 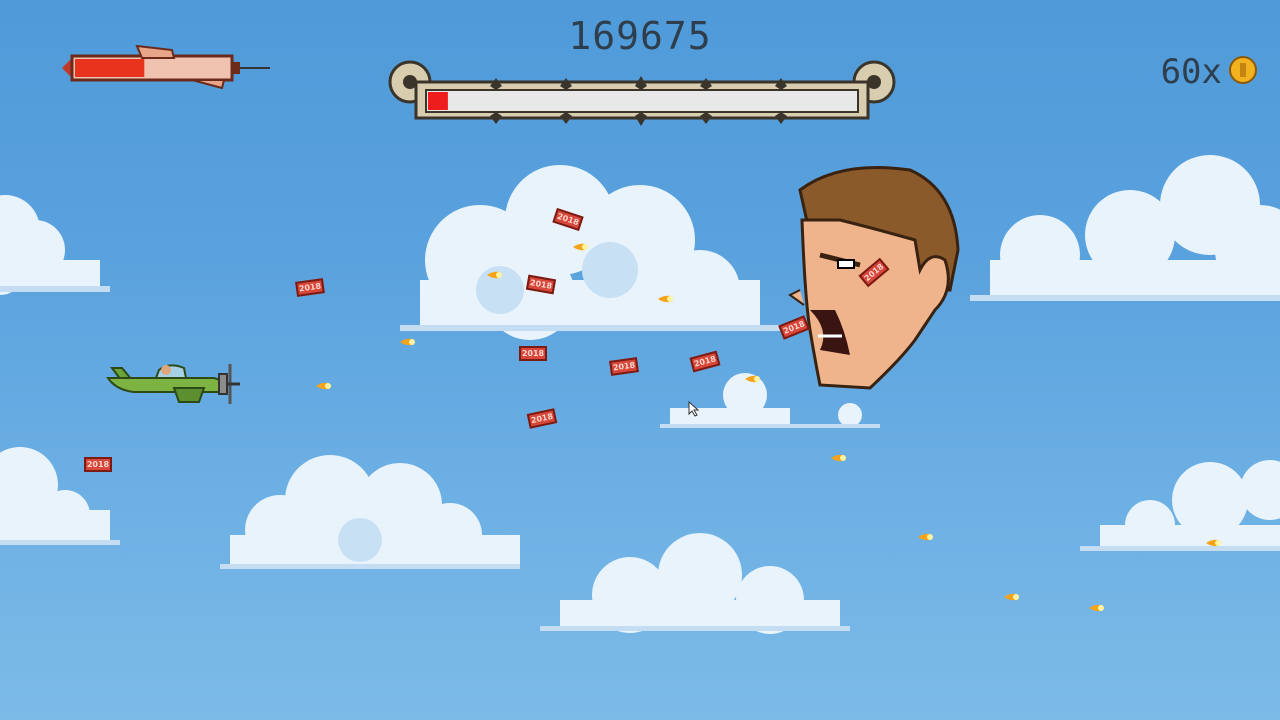 What do you see at coordinates (694, 410) in the screenshot?
I see `mouse-cursor-icon` at bounding box center [694, 410].